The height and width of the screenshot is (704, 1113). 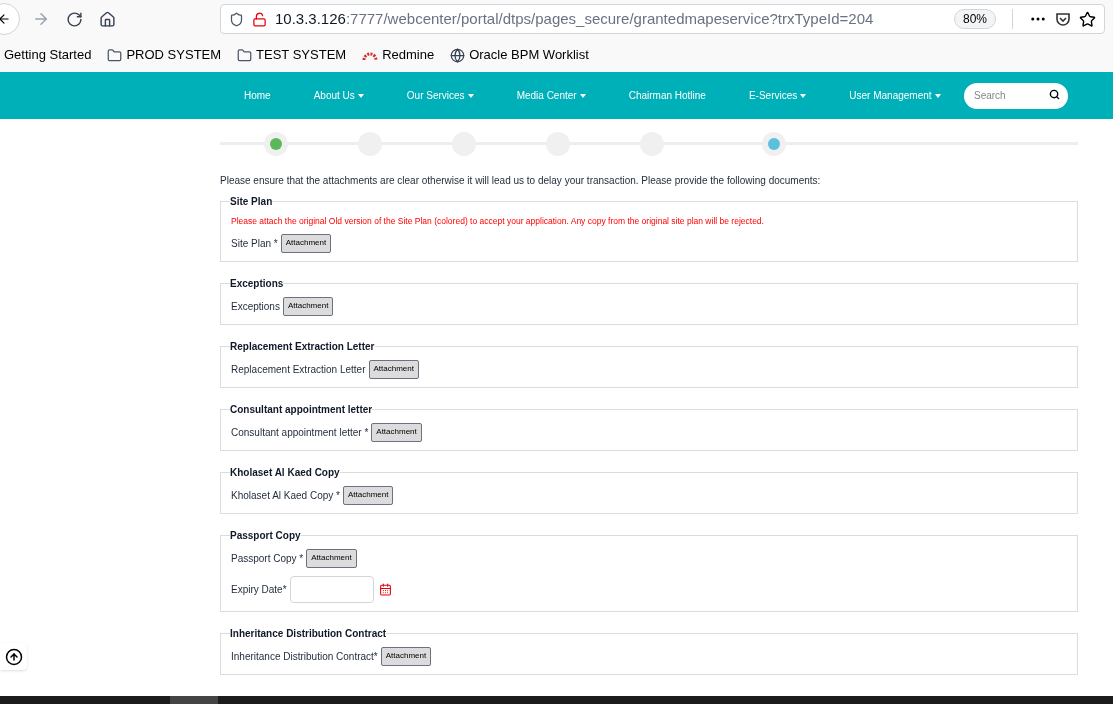 What do you see at coordinates (46, 55) in the screenshot?
I see `bookmark-item: Getting Started` at bounding box center [46, 55].